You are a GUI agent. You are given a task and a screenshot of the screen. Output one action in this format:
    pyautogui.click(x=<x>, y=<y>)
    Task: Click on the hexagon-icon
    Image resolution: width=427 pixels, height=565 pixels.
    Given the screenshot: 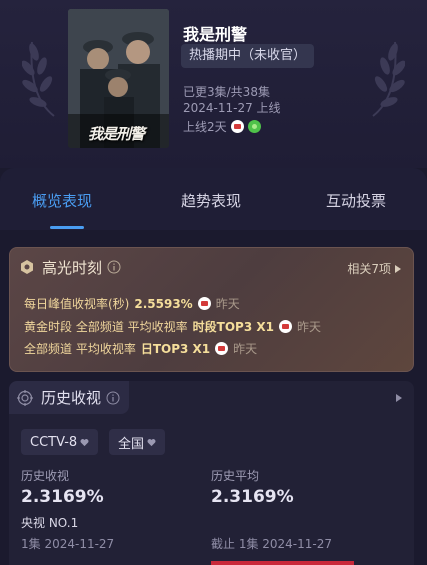 What is the action you would take?
    pyautogui.click(x=27, y=267)
    